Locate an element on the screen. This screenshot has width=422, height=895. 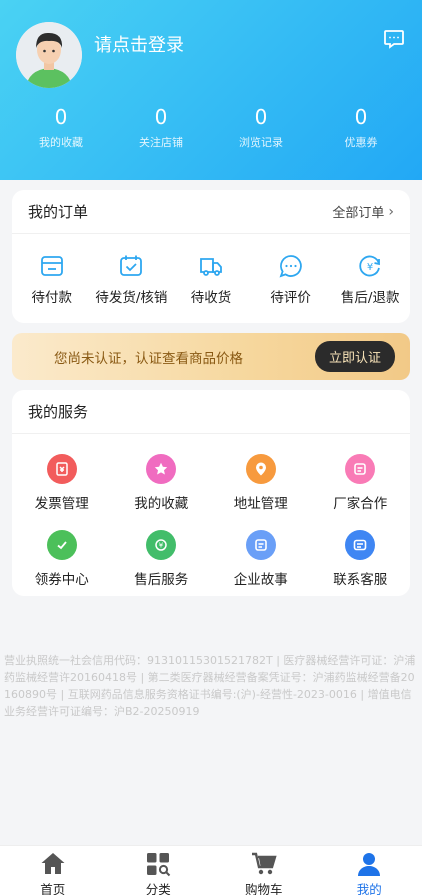
stat-coupons: 0 优惠券 is located at coordinates (361, 127).